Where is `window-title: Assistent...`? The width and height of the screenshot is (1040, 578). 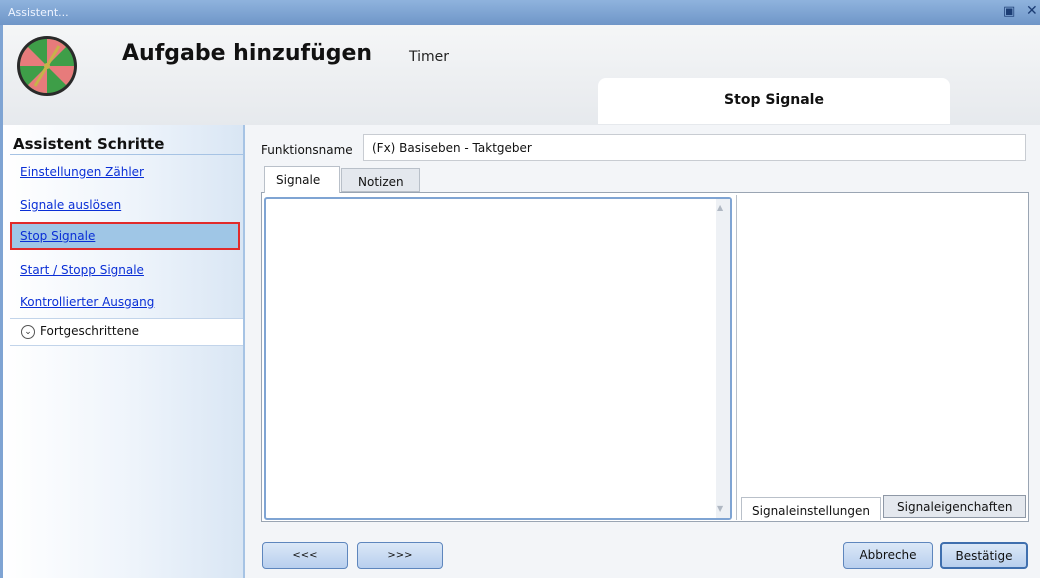 window-title: Assistent... is located at coordinates (38, 12).